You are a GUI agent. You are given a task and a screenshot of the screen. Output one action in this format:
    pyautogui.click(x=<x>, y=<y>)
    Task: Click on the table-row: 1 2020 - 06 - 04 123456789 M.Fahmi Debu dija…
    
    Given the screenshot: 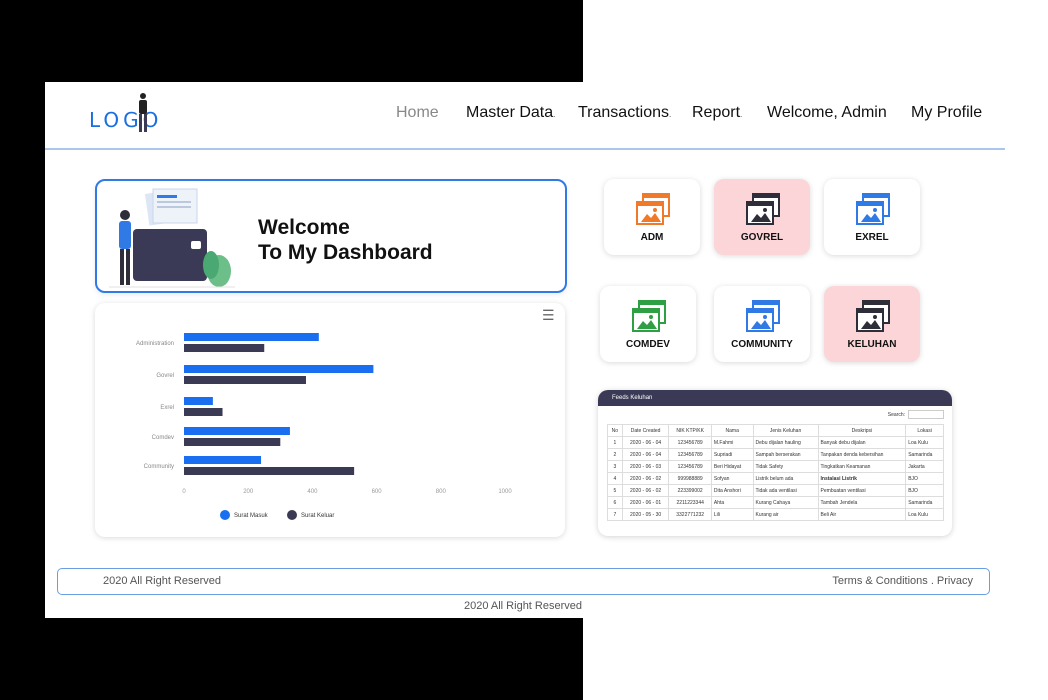 What is the action you would take?
    pyautogui.click(x=775, y=442)
    